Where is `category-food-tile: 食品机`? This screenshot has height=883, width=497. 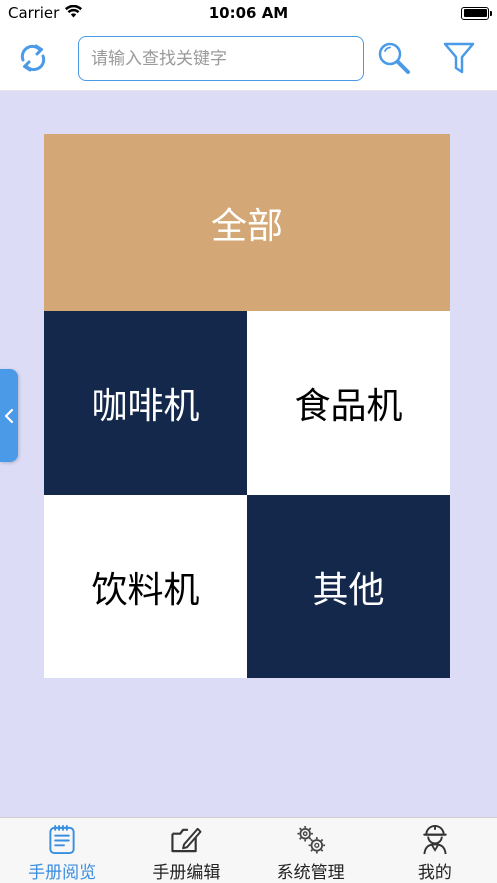 category-food-tile: 食品机 is located at coordinates (348, 403).